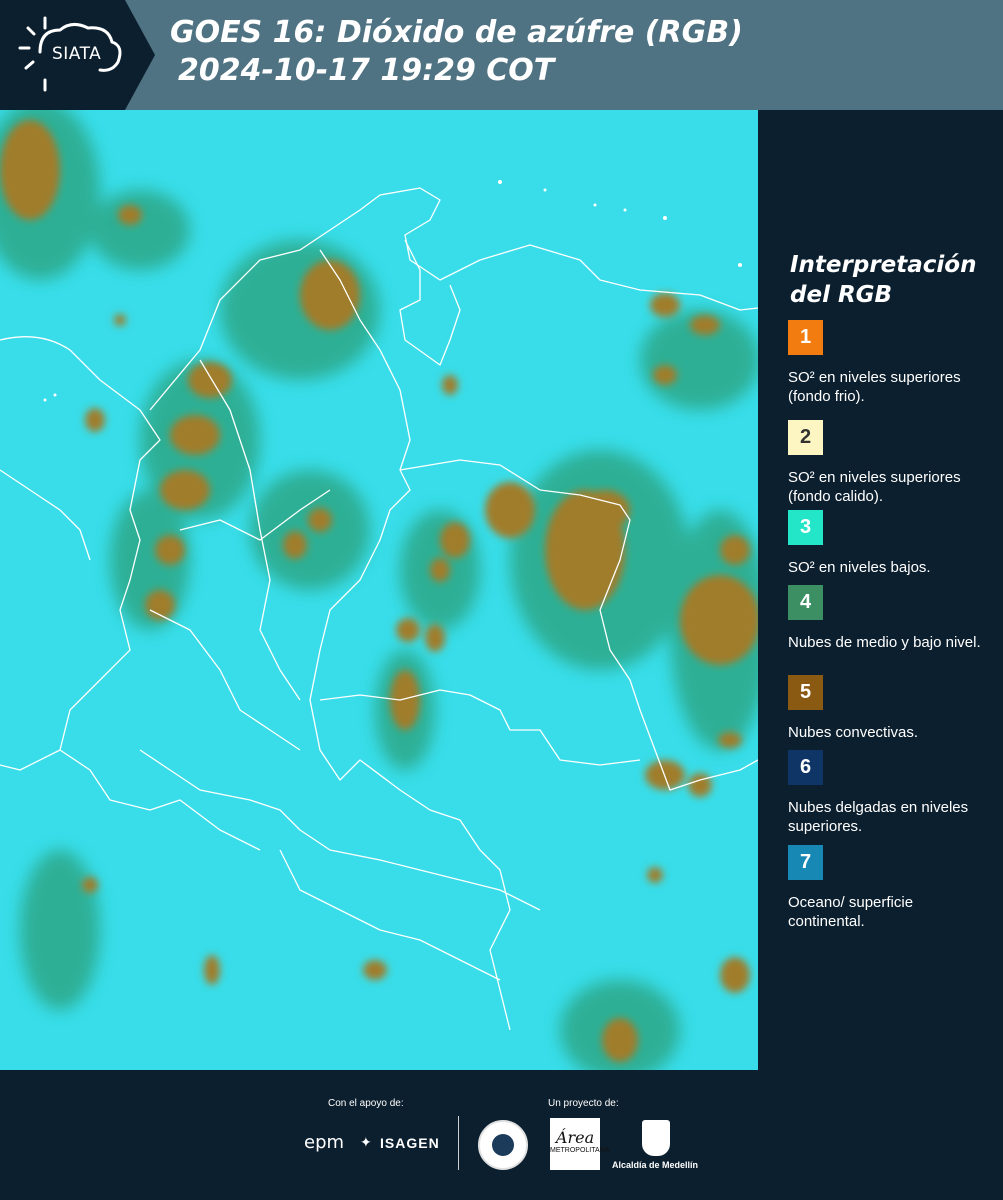 Image resolution: width=1003 pixels, height=1200 pixels. What do you see at coordinates (874, 387) in the screenshot?
I see `legend-label: SO² en niveles superiores (fondo frio).` at bounding box center [874, 387].